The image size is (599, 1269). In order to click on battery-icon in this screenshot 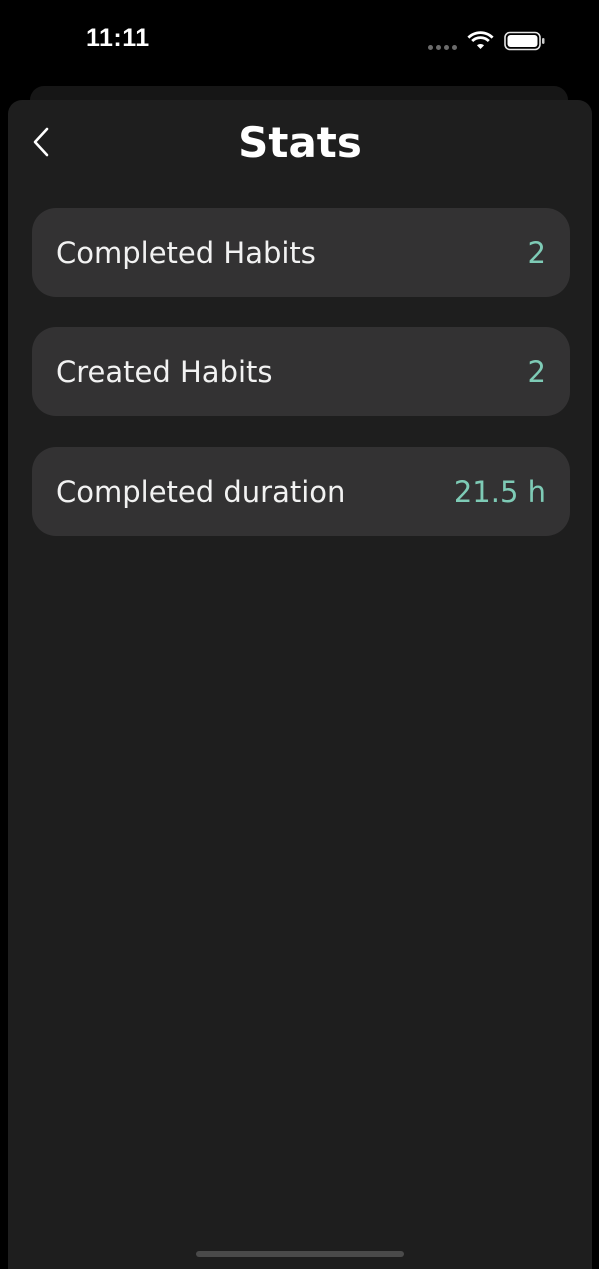, I will do `click(524, 41)`.